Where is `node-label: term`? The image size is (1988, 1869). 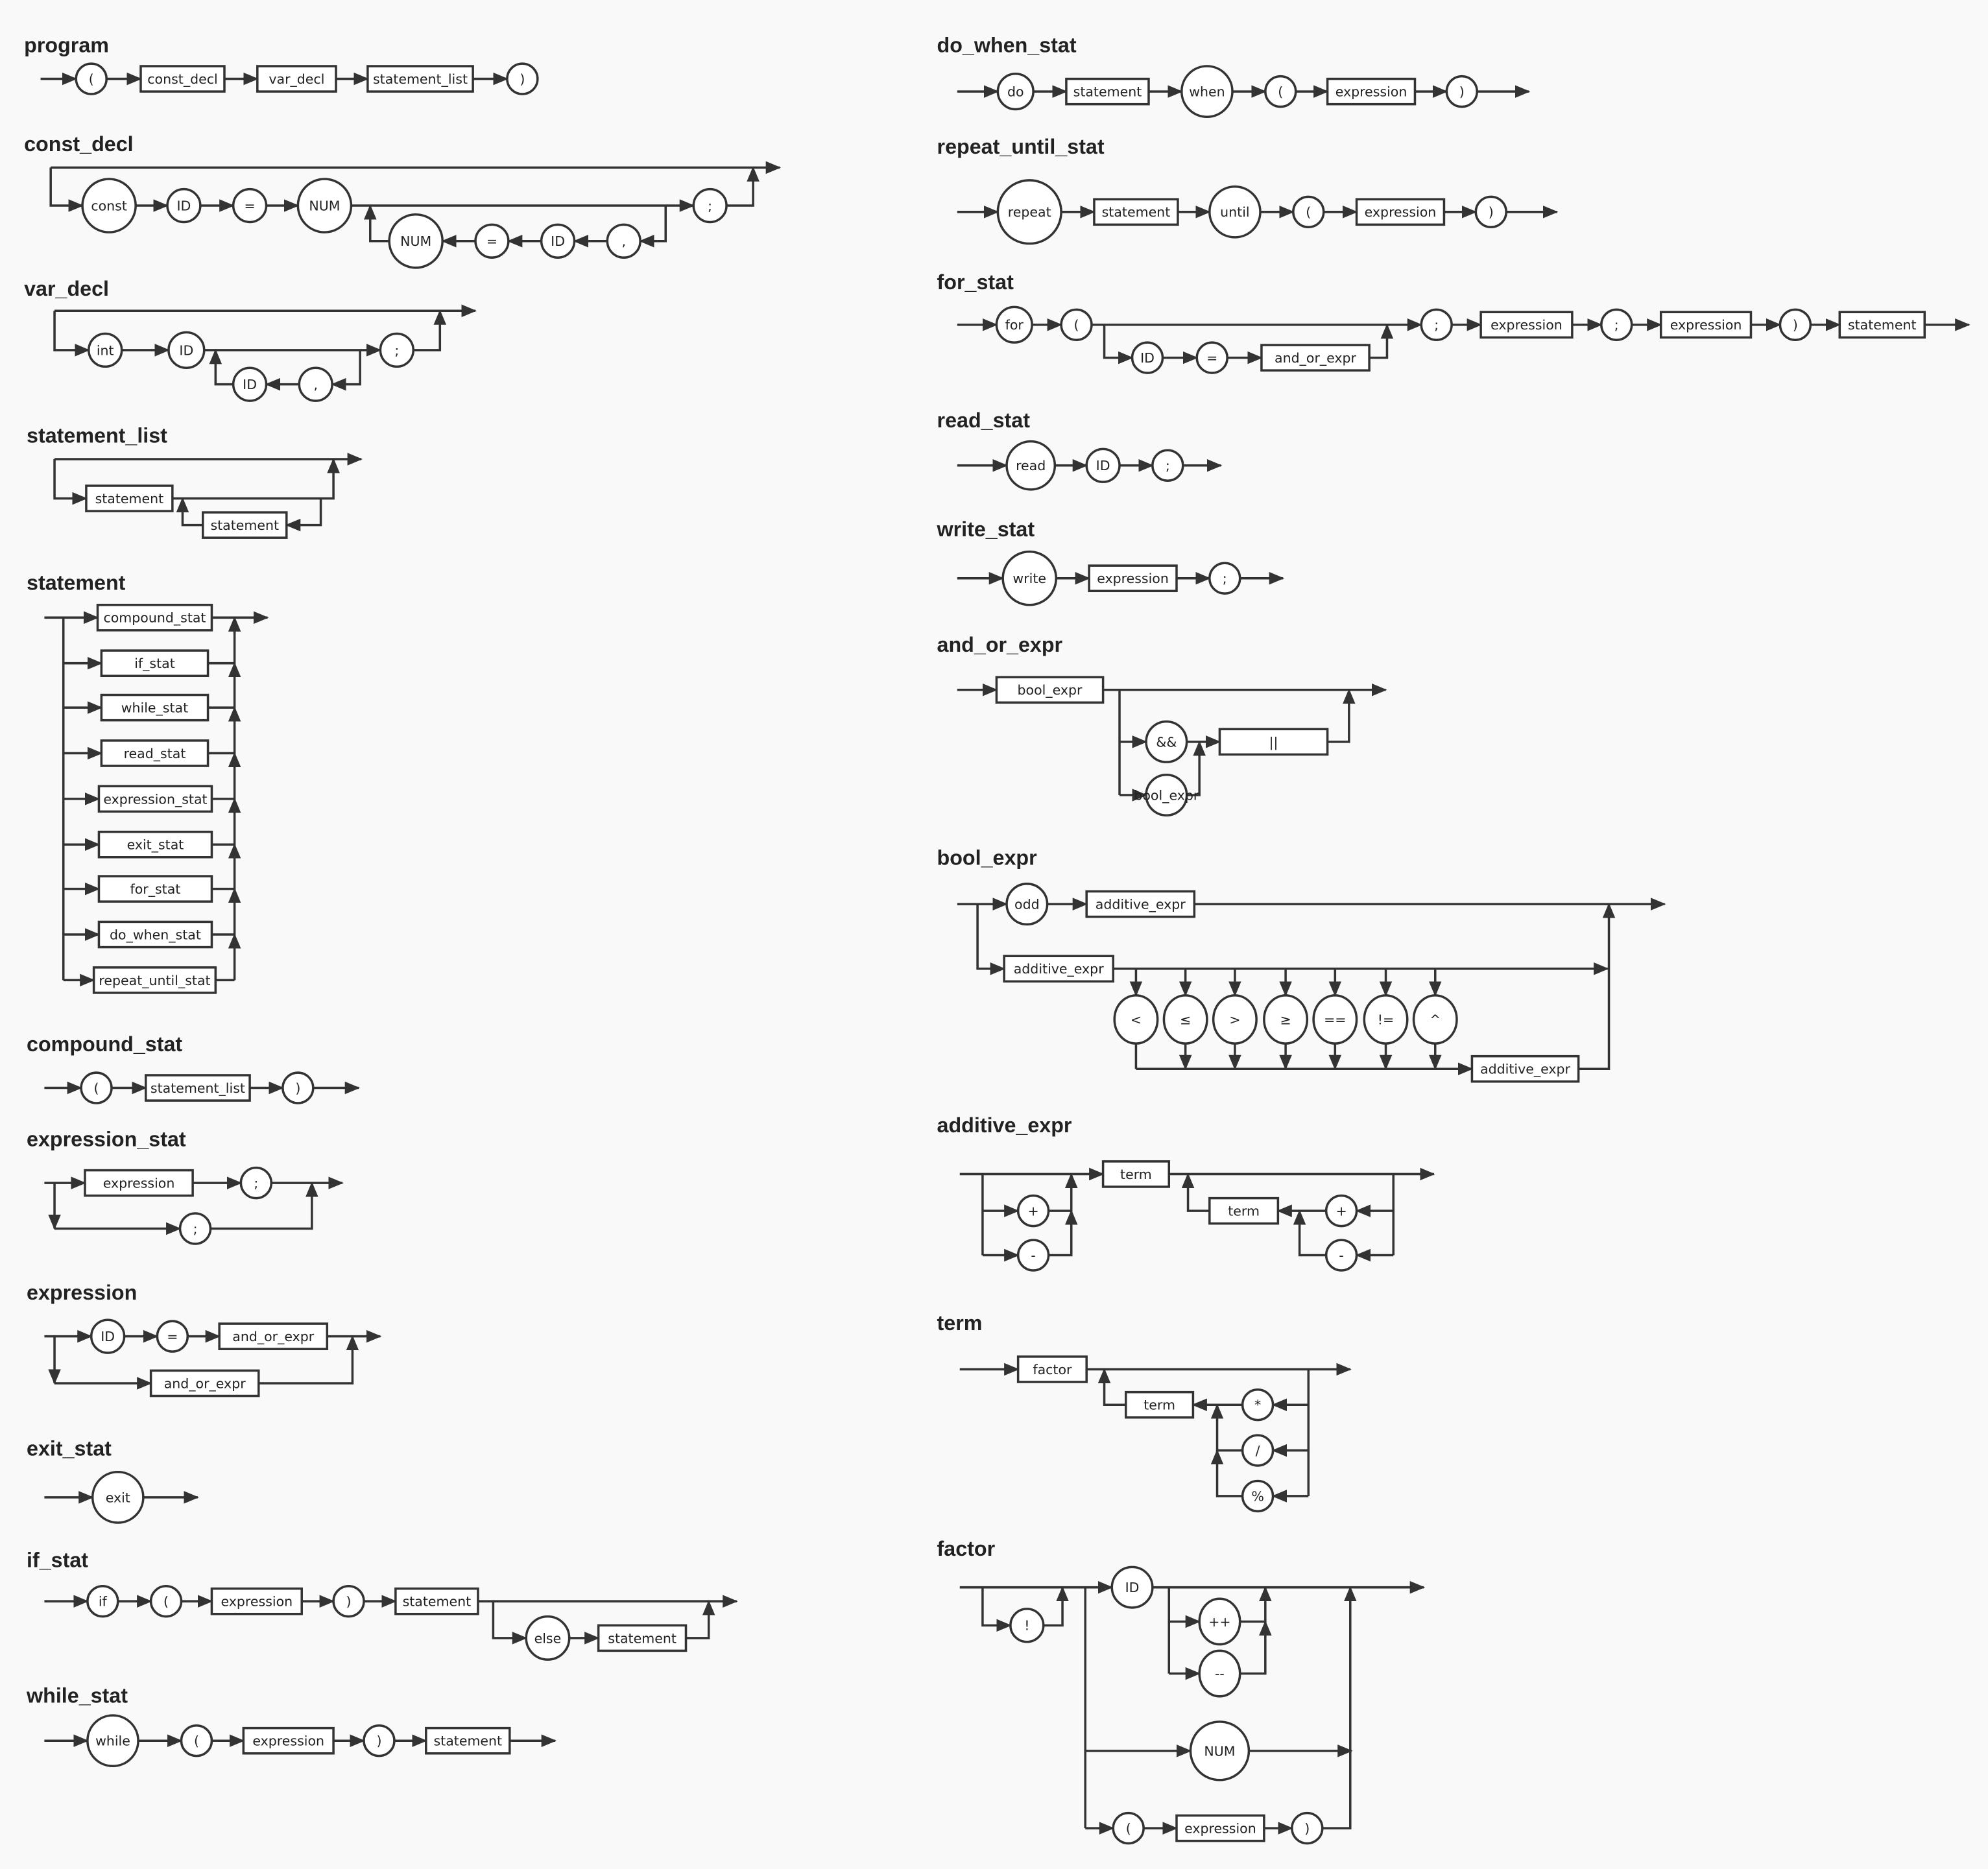 node-label: term is located at coordinates (1244, 1211).